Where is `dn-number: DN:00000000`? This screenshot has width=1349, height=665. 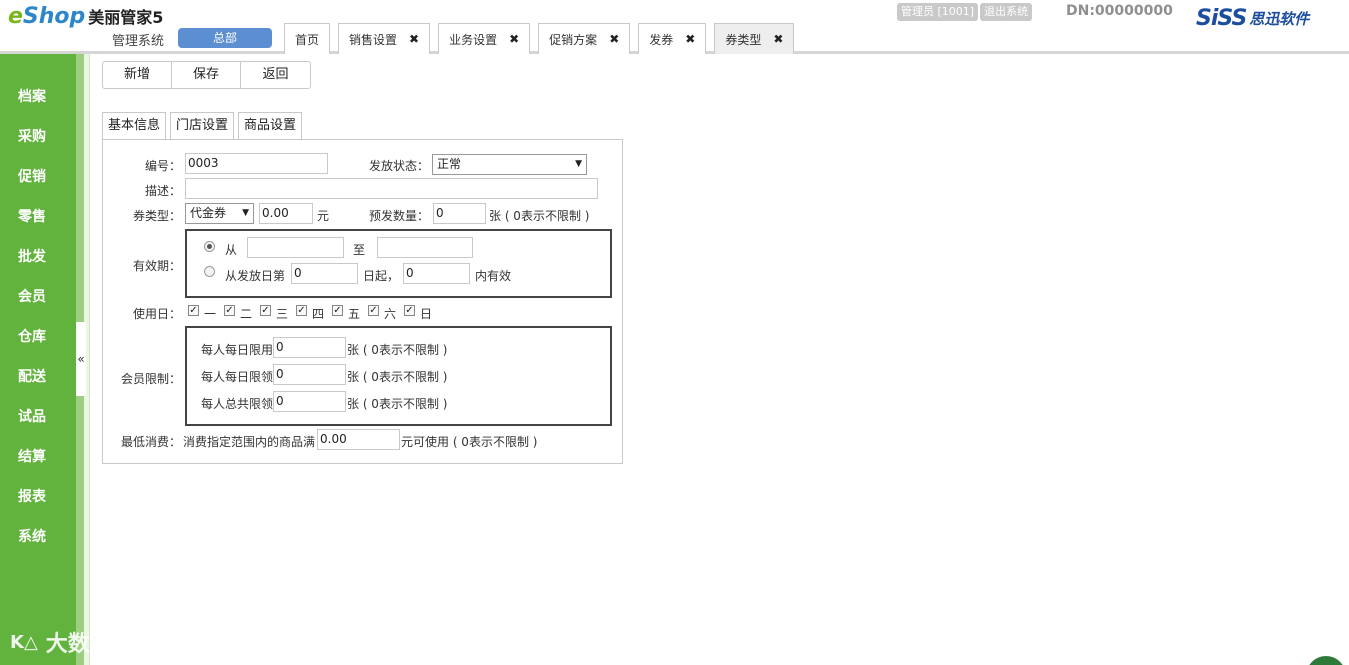
dn-number: DN:00000000 is located at coordinates (1119, 11).